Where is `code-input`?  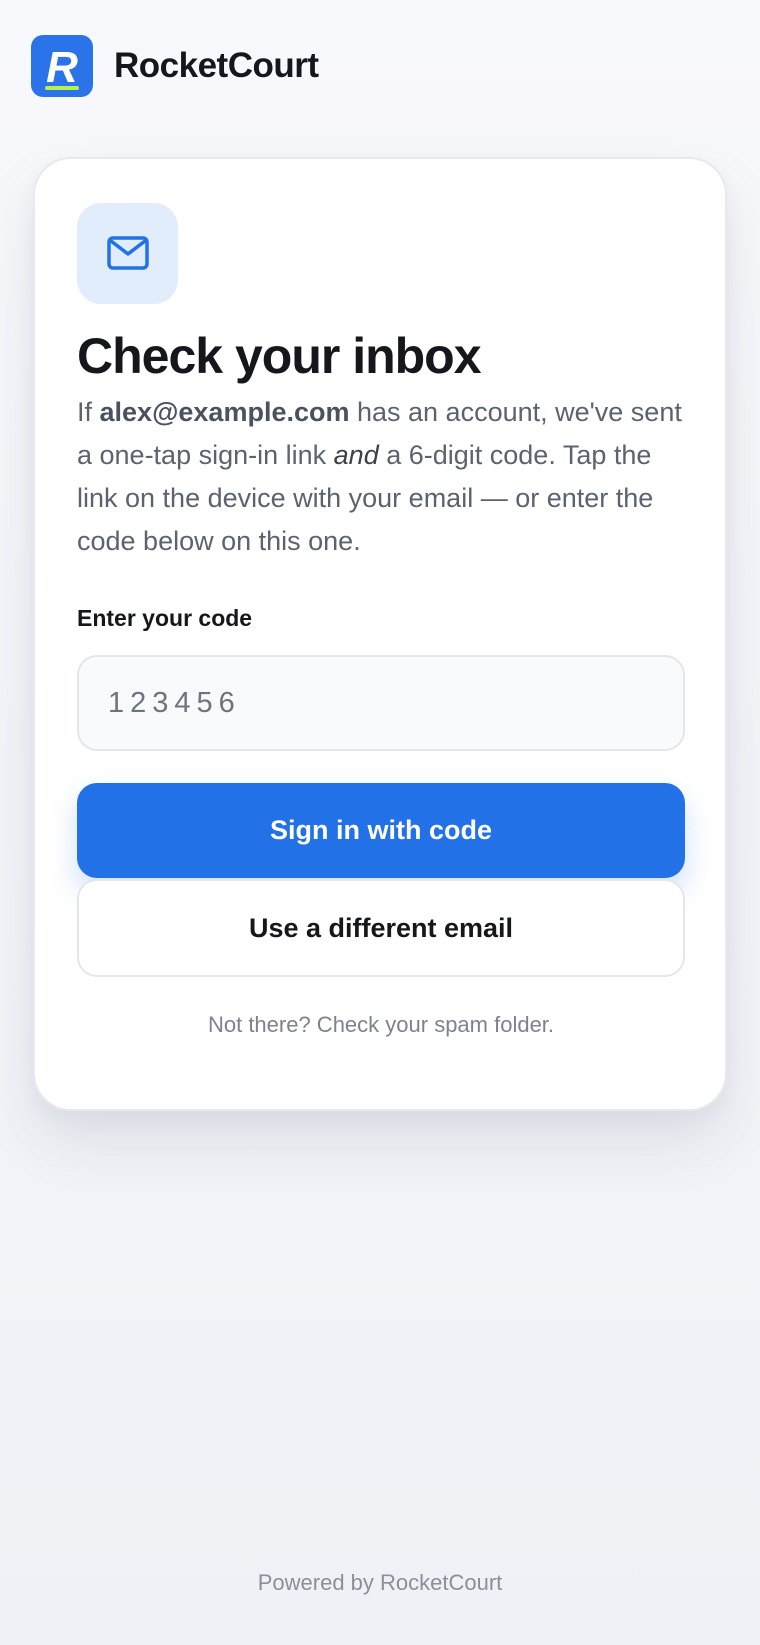
code-input is located at coordinates (381, 703).